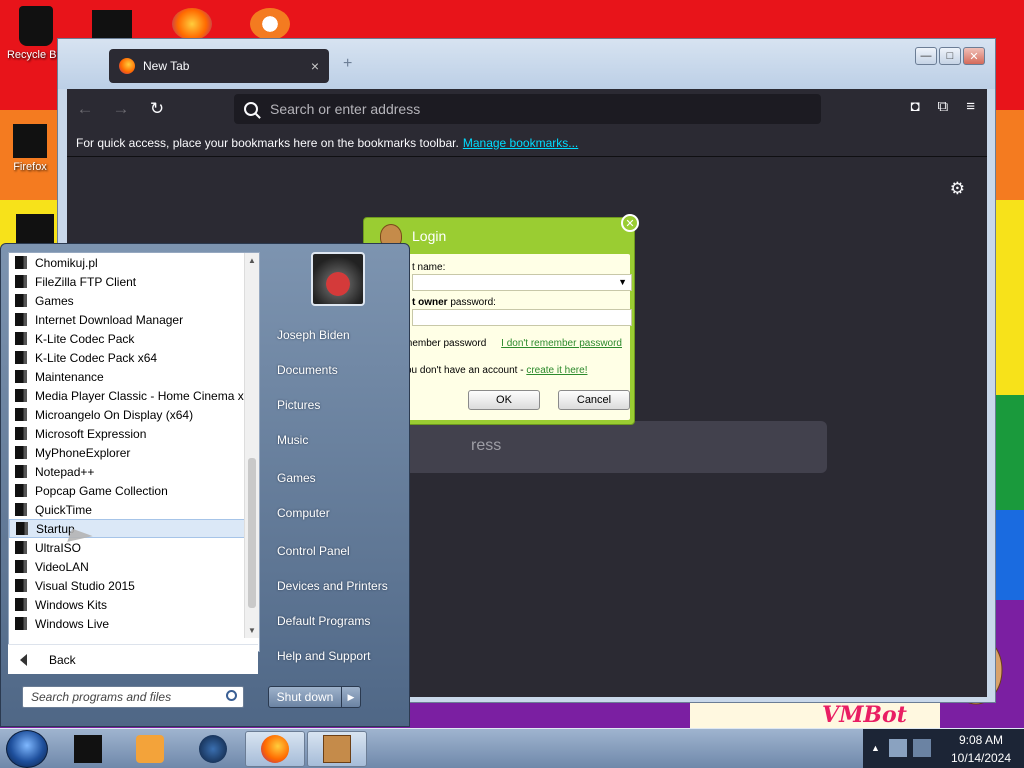 Image resolution: width=1024 pixels, height=768 pixels. I want to click on scroll-up-icon: ▲, so click(252, 260).